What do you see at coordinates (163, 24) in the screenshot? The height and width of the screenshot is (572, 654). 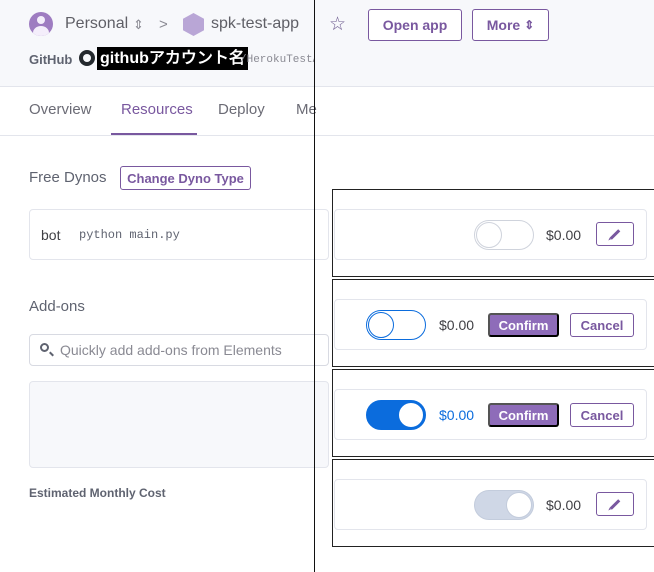 I see `breadcrumb-chevron-icon: >` at bounding box center [163, 24].